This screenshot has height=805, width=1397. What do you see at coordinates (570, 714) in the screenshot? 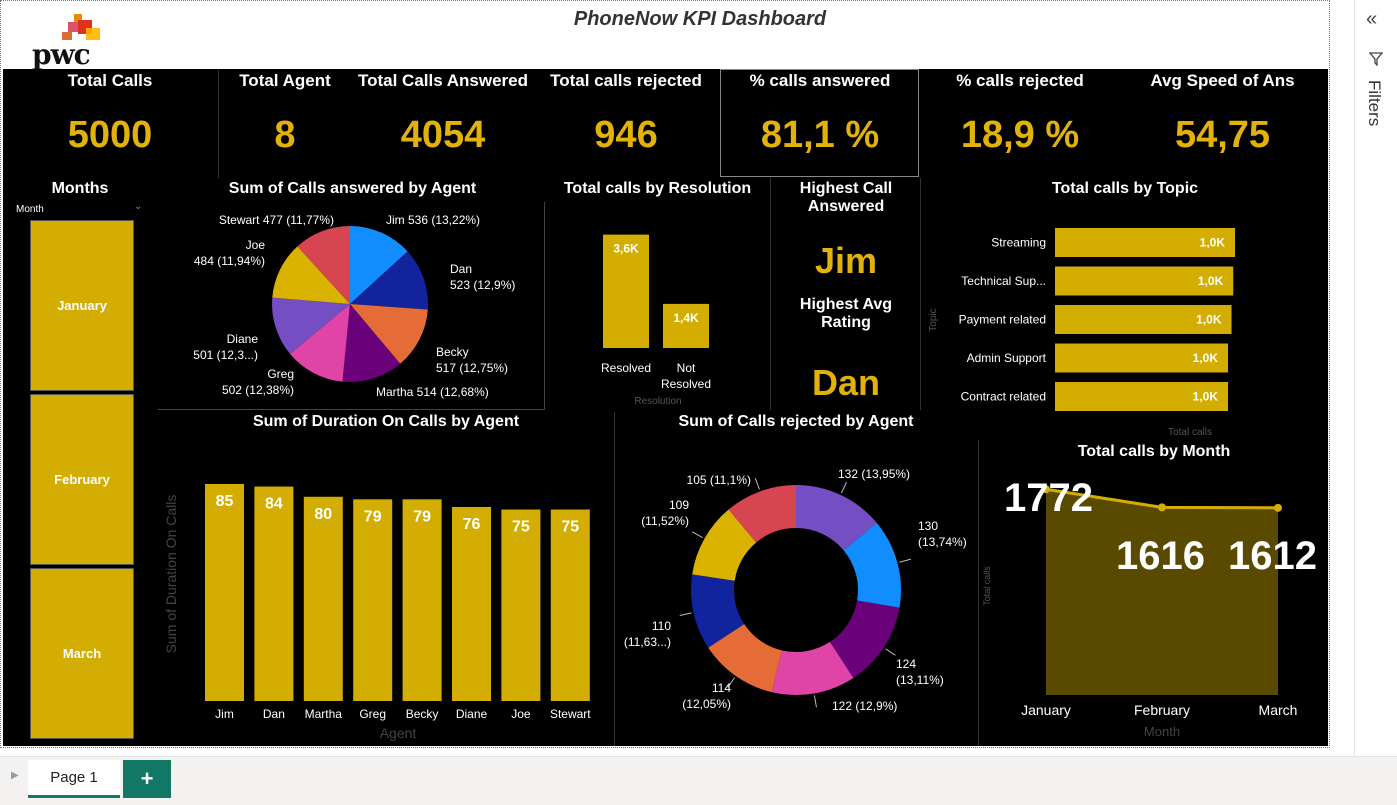
I see `x-tick-label: Stewart` at bounding box center [570, 714].